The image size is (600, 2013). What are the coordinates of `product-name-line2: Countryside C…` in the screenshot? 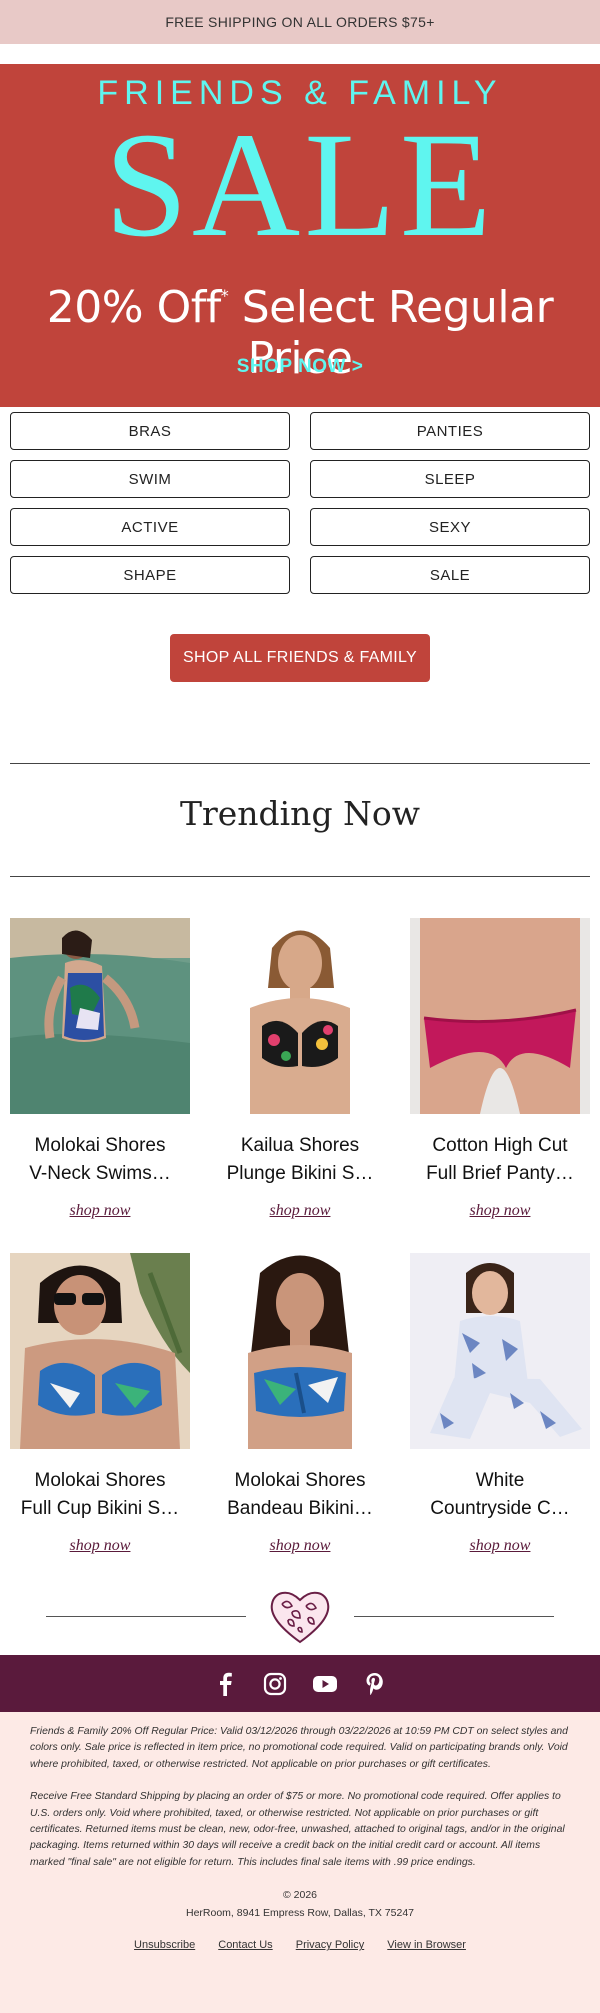 It's located at (500, 1508).